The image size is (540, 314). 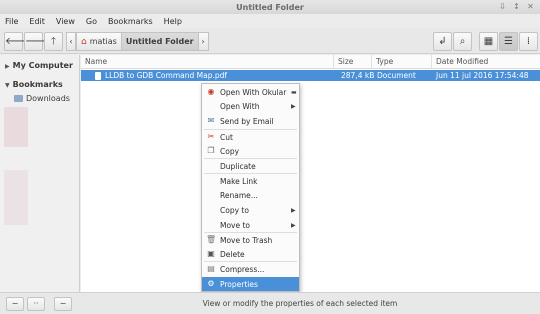 What do you see at coordinates (352, 62) in the screenshot?
I see `column-size: Size` at bounding box center [352, 62].